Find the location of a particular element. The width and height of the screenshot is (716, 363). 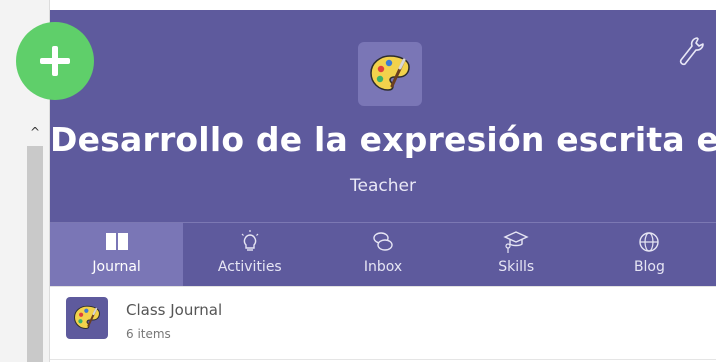

tab-activities: Activities is located at coordinates (249, 255).